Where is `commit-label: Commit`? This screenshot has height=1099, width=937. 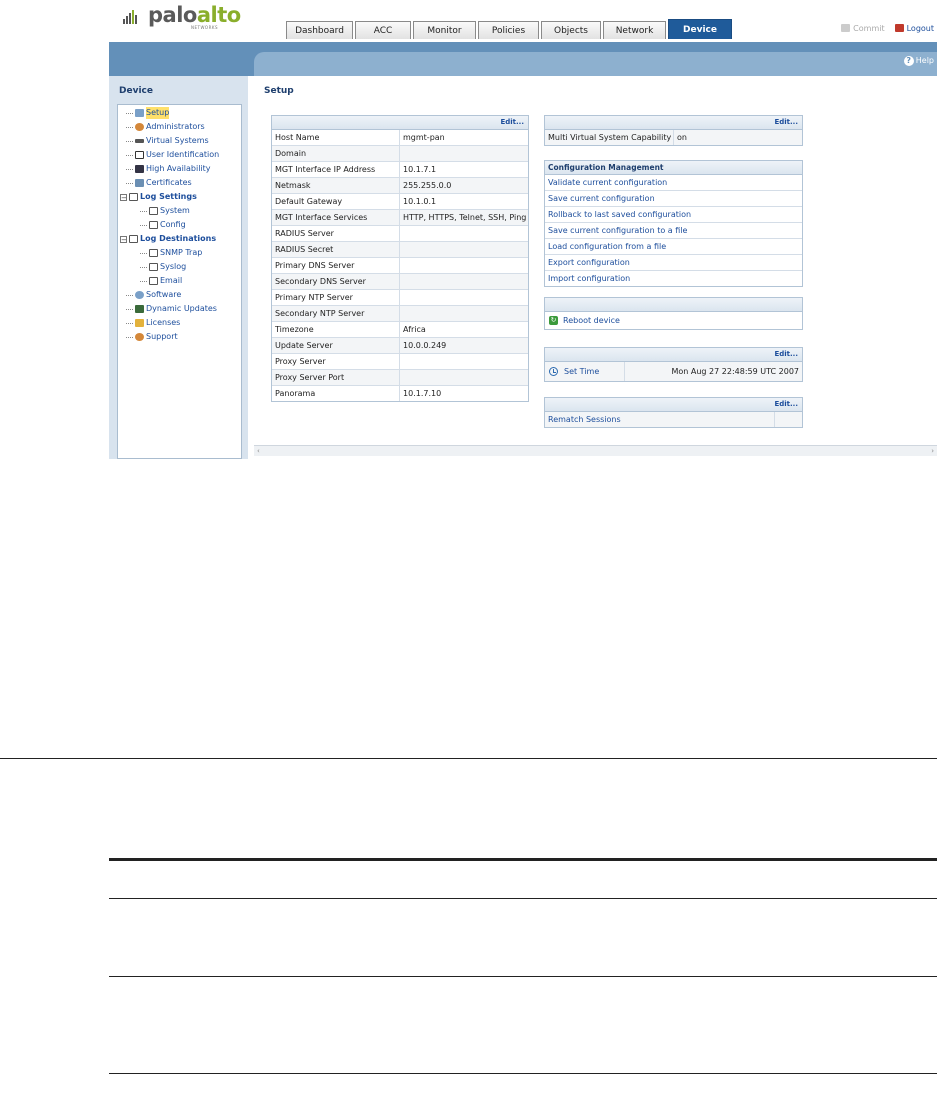
commit-label: Commit is located at coordinates (869, 28).